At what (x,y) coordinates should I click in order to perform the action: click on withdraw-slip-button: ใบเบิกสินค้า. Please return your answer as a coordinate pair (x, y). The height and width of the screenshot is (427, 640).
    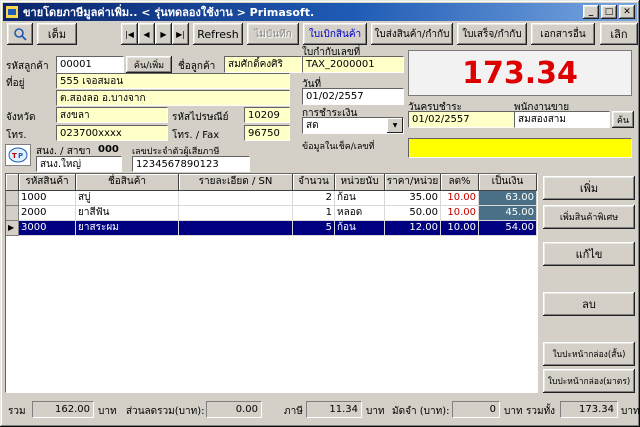
    Looking at the image, I should click on (335, 34).